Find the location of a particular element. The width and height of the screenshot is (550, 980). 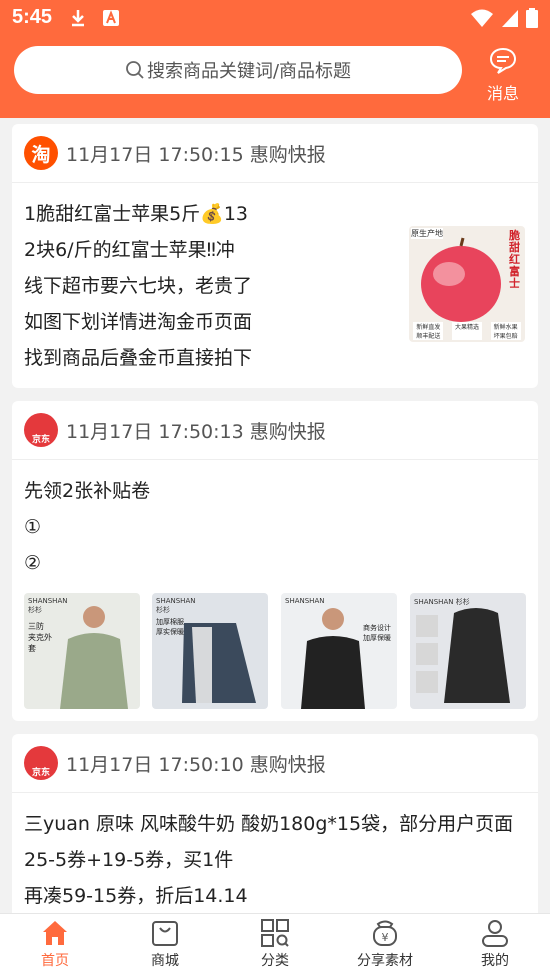

top-header: 5:45 搜索商品关键词/商品标题 消息 is located at coordinates (275, 59).